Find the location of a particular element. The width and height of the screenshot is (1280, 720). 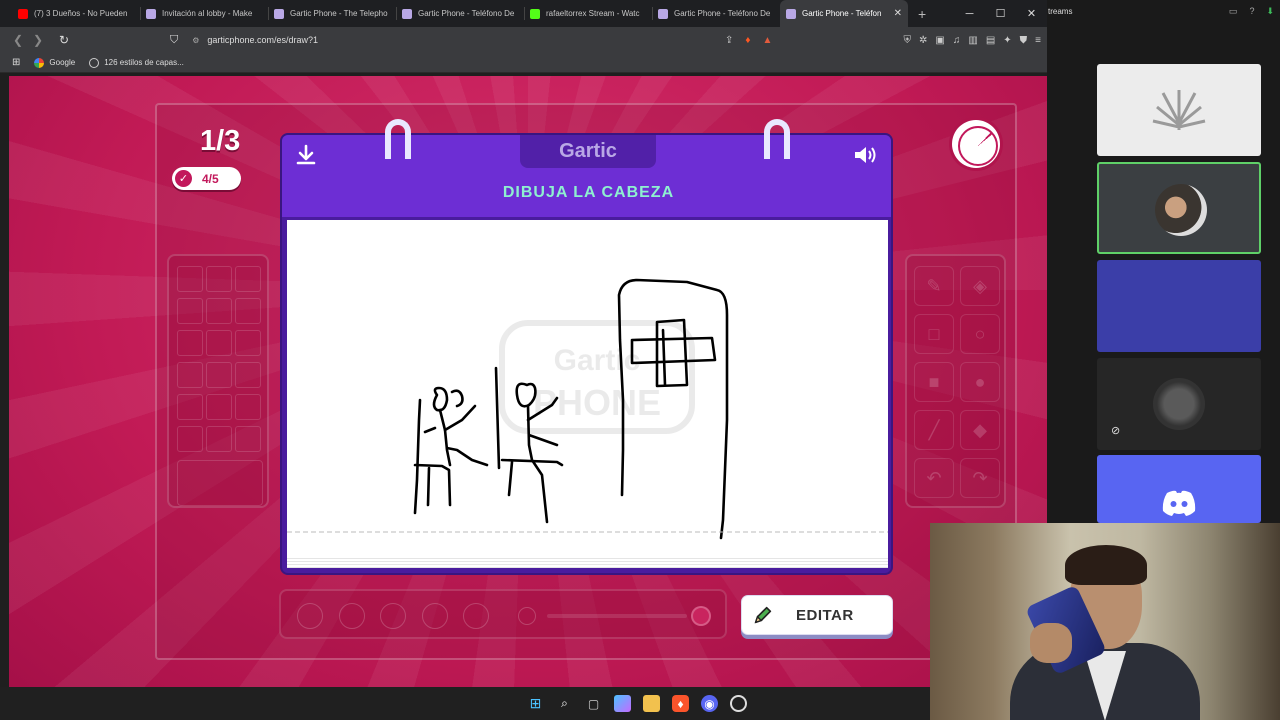

participant-tile-4: ⊘ is located at coordinates (1179, 404).